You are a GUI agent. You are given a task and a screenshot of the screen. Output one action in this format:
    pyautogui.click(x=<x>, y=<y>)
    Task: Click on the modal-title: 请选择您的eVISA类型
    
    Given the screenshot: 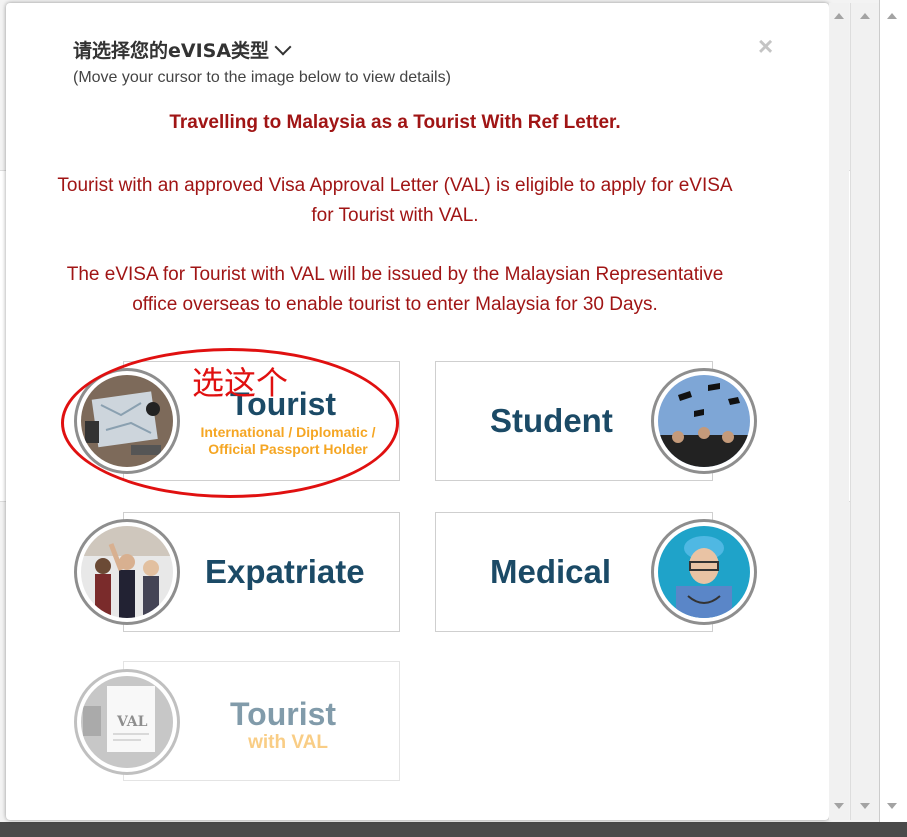 What is the action you would take?
    pyautogui.click(x=171, y=51)
    